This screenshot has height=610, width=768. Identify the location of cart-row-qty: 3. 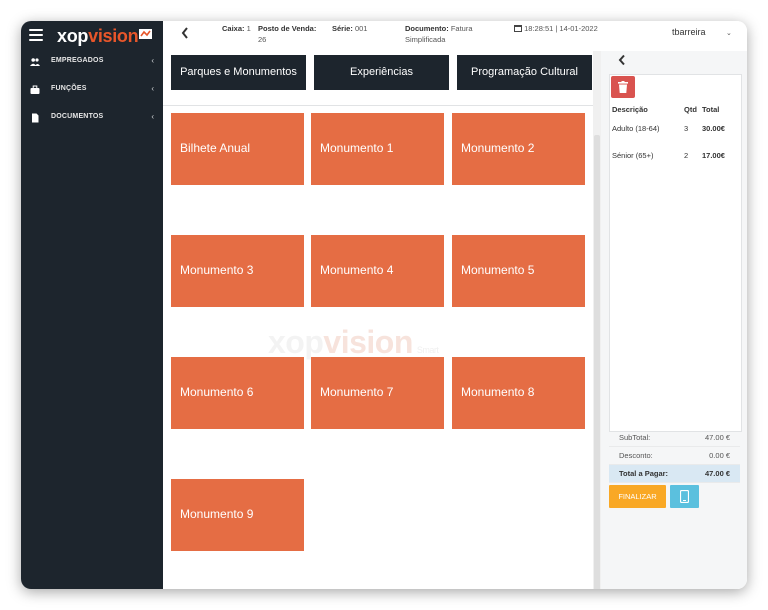
(686, 128).